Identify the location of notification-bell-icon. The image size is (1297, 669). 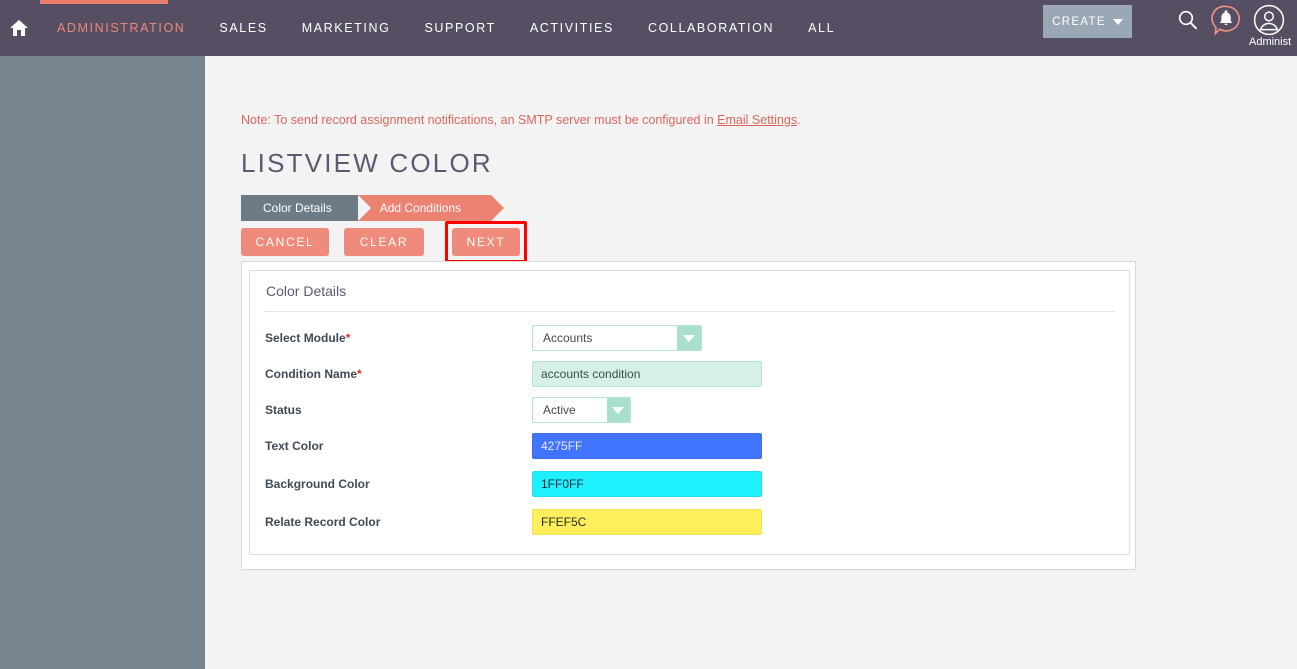
(1226, 21).